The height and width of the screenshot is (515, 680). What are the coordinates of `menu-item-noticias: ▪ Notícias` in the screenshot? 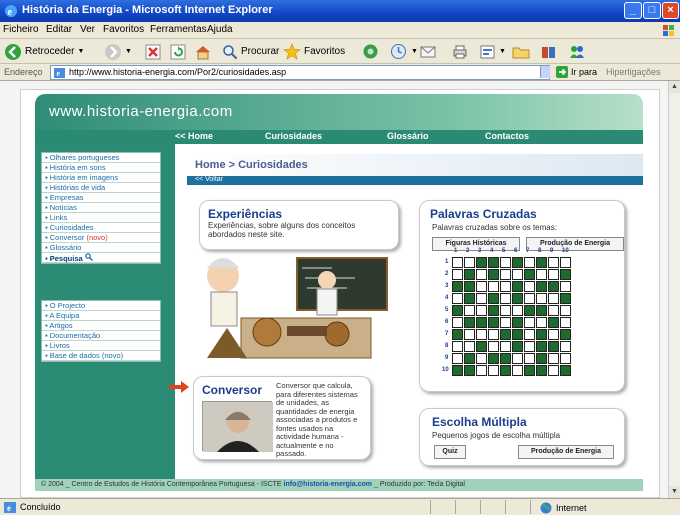 It's located at (101, 208).